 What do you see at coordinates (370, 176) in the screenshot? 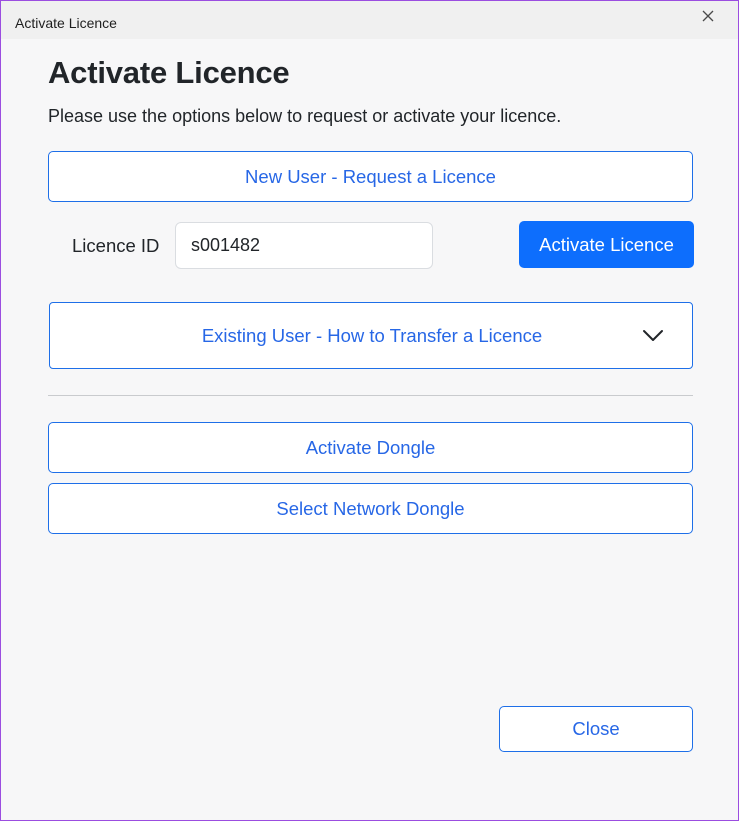
I see `new-user-request-button: New User - Request a Licence` at bounding box center [370, 176].